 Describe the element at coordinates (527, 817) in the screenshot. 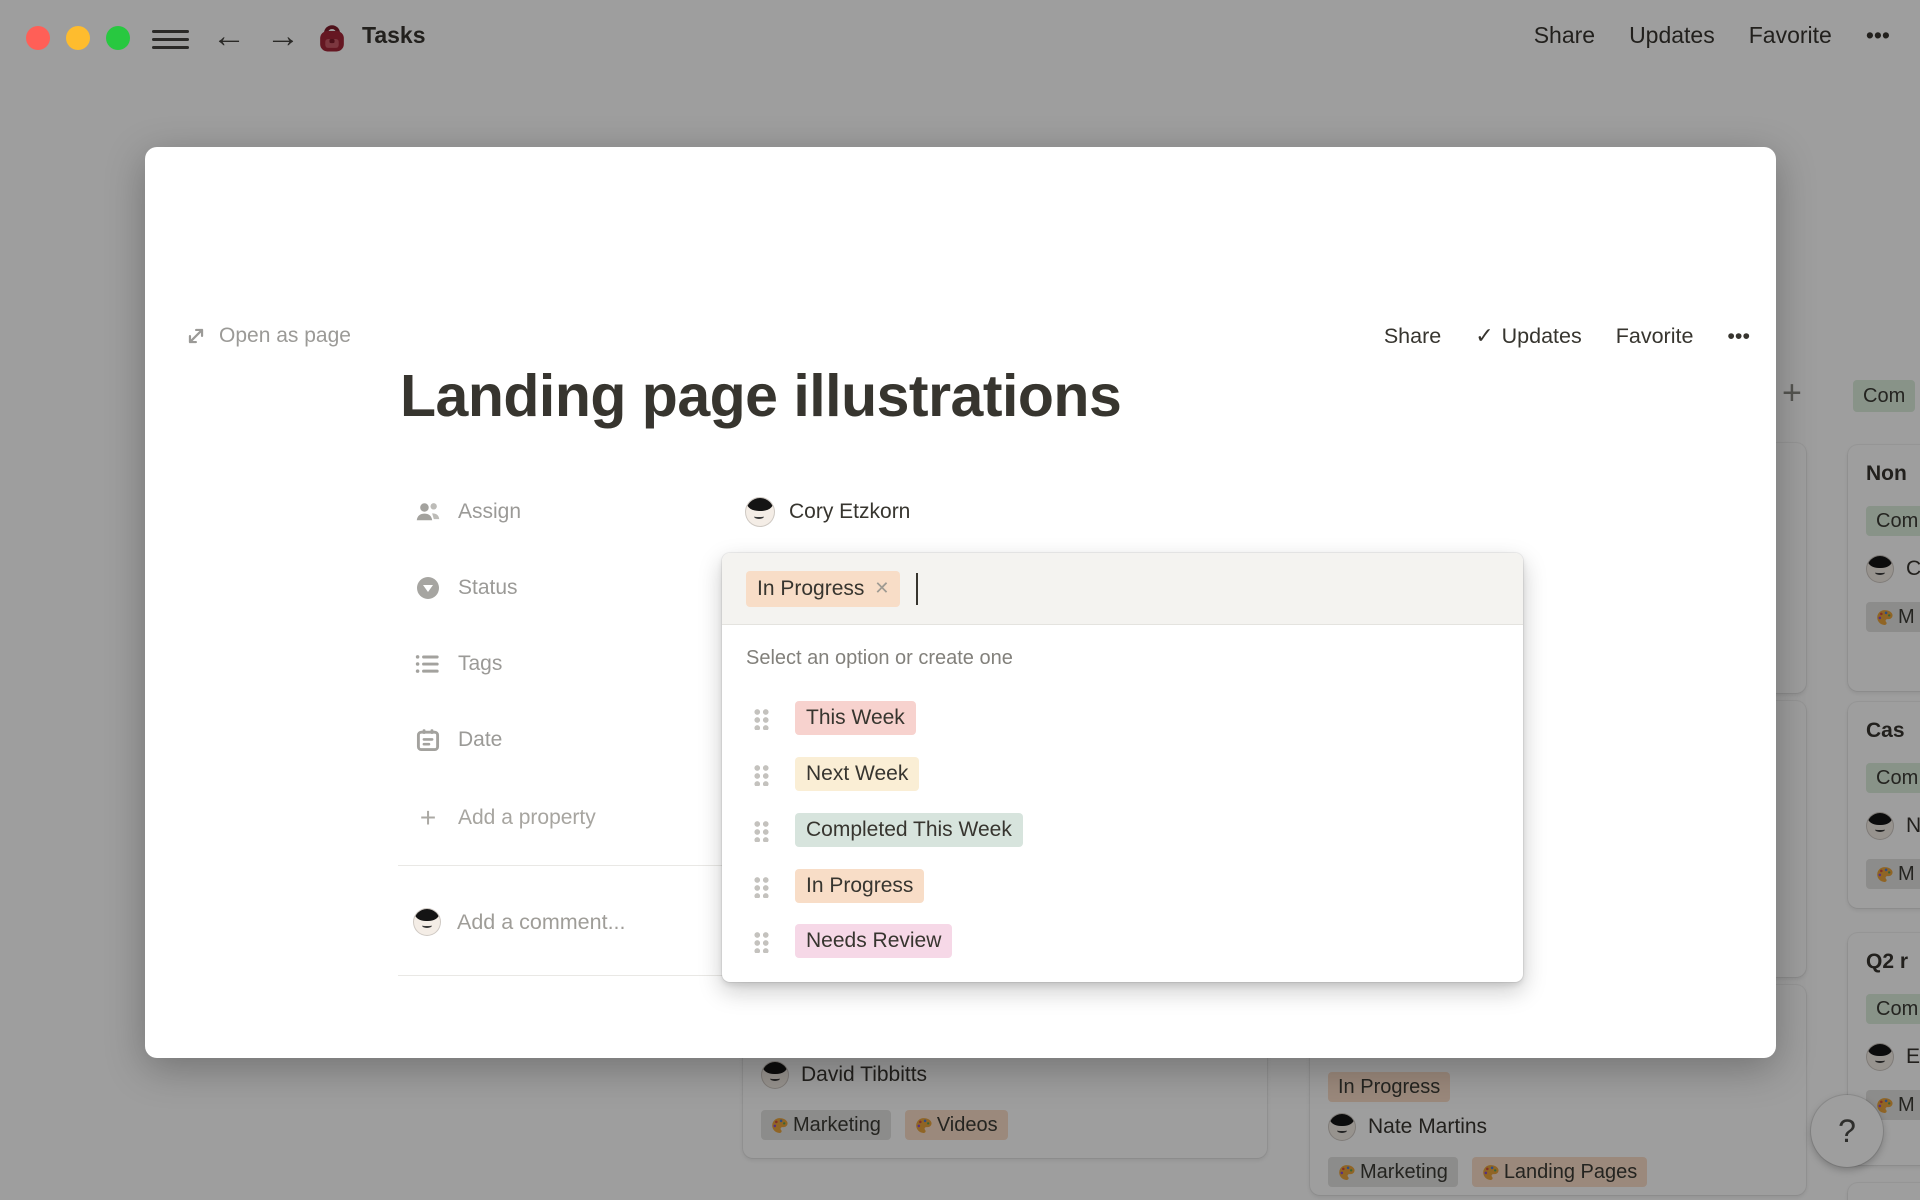

I see `add-property-label: Add a property` at that location.